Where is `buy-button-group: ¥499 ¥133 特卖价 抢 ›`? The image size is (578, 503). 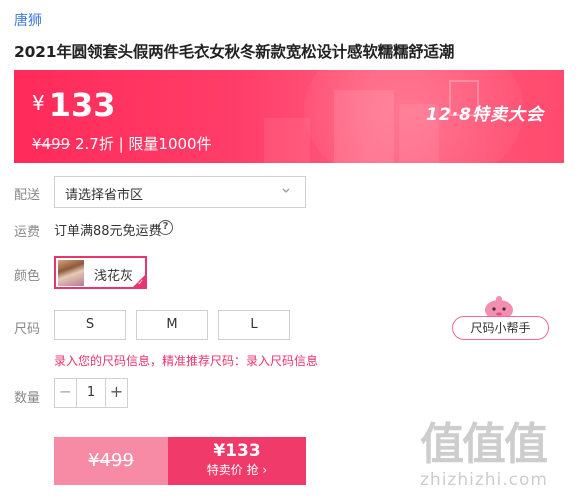 buy-button-group: ¥499 ¥133 特卖价 抢 › is located at coordinates (180, 461).